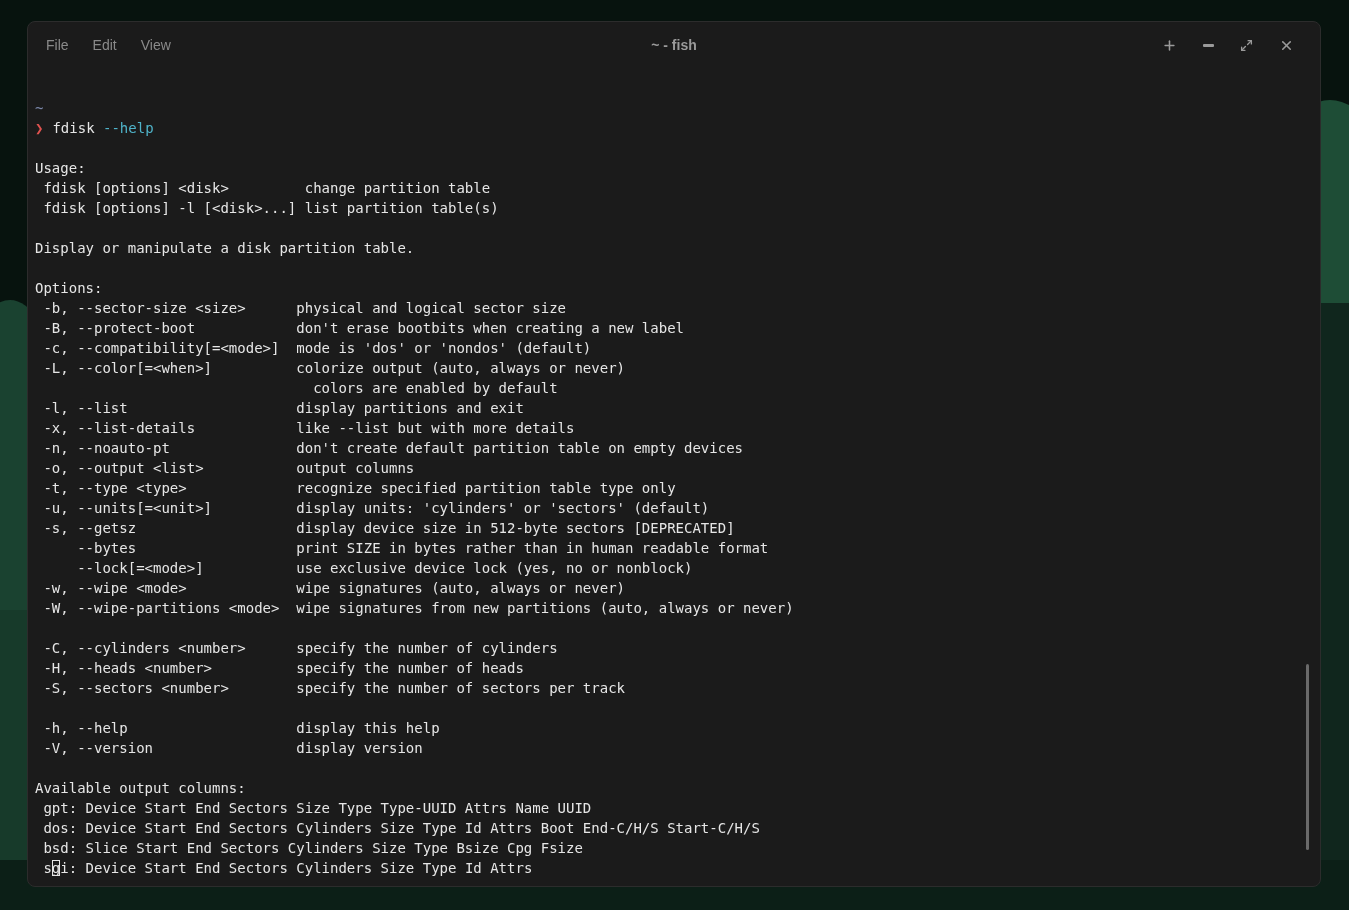  Describe the element at coordinates (60, 168) in the screenshot. I see `terminal-line: Usage:` at that location.